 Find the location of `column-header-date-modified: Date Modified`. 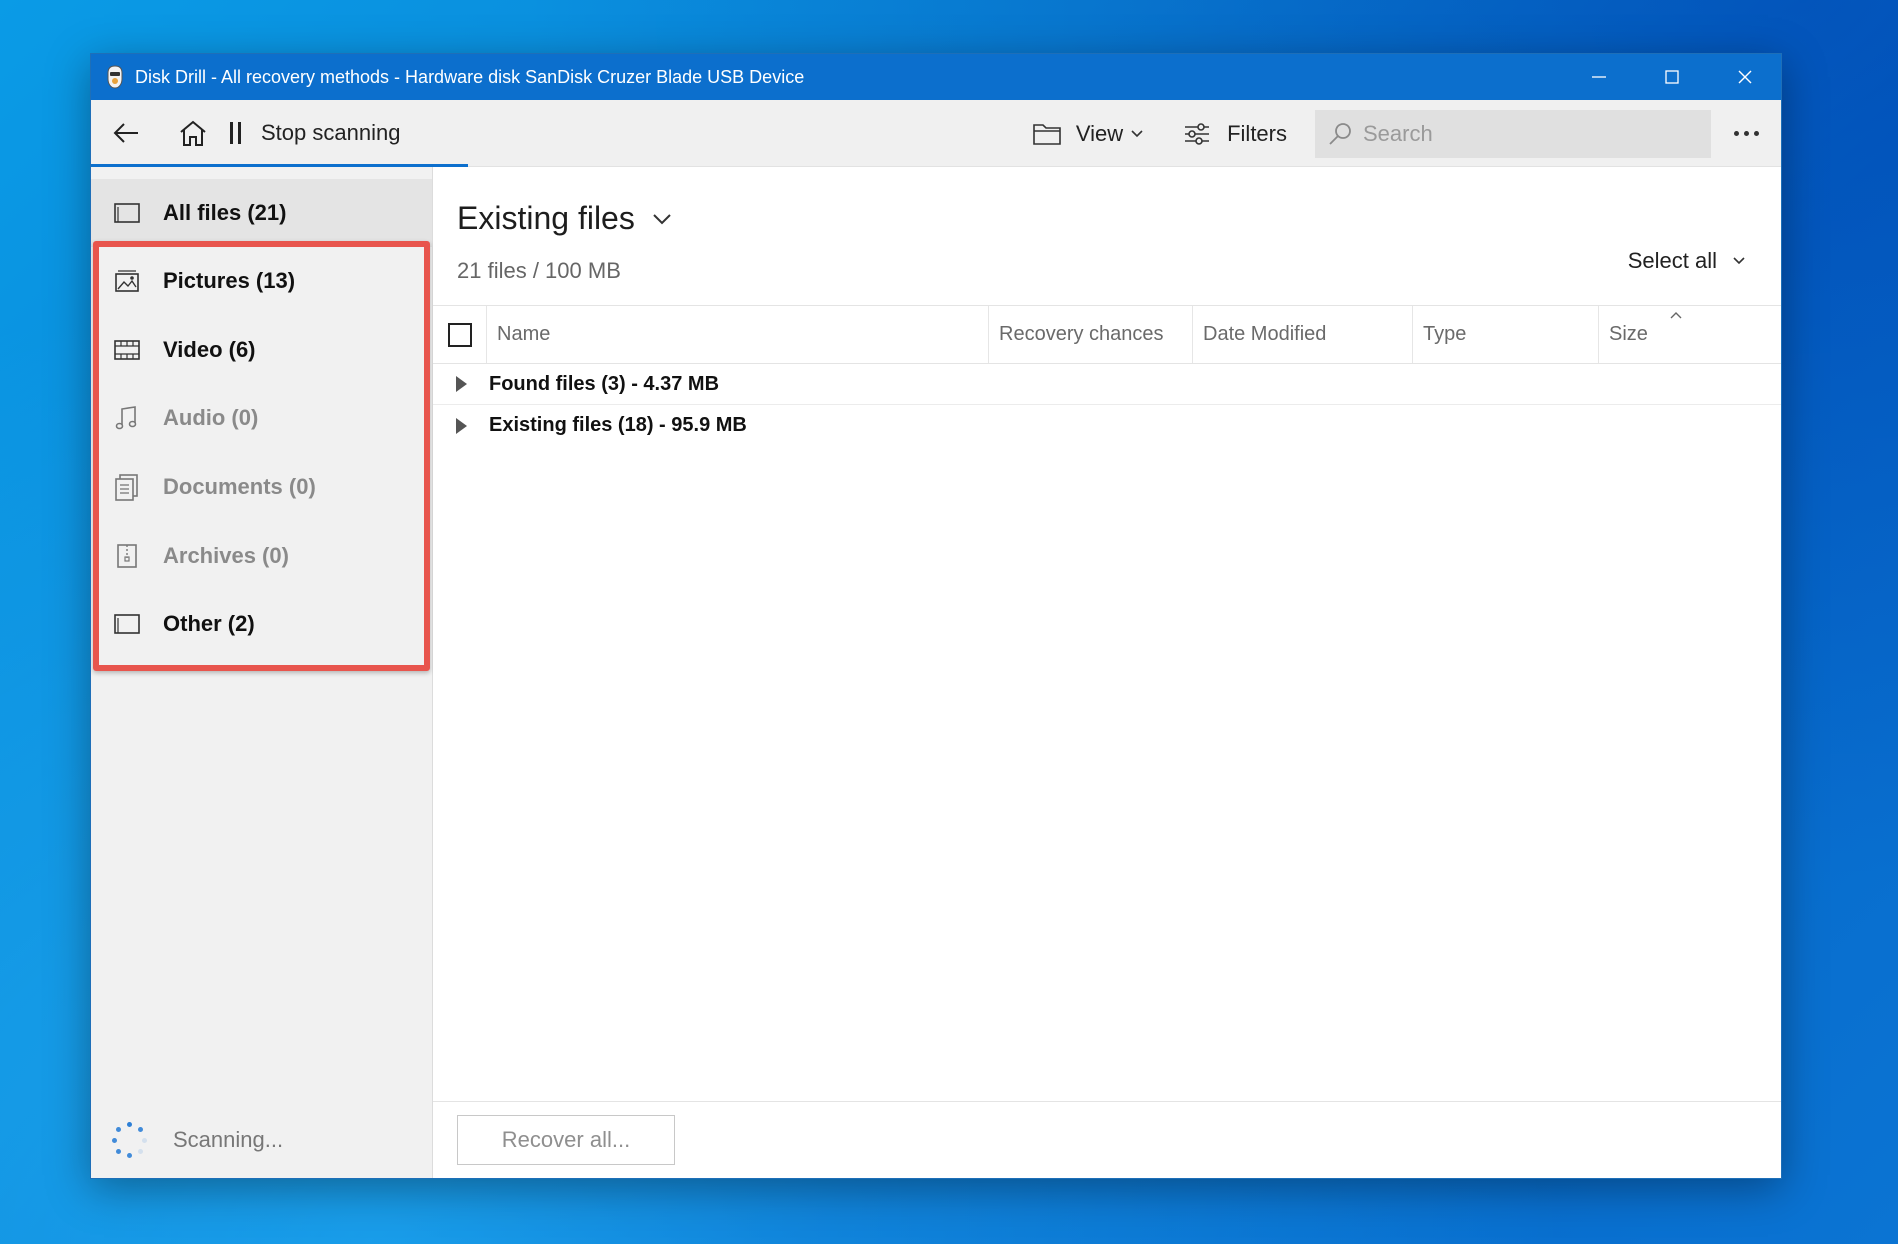

column-header-date-modified: Date Modified is located at coordinates (1303, 334).